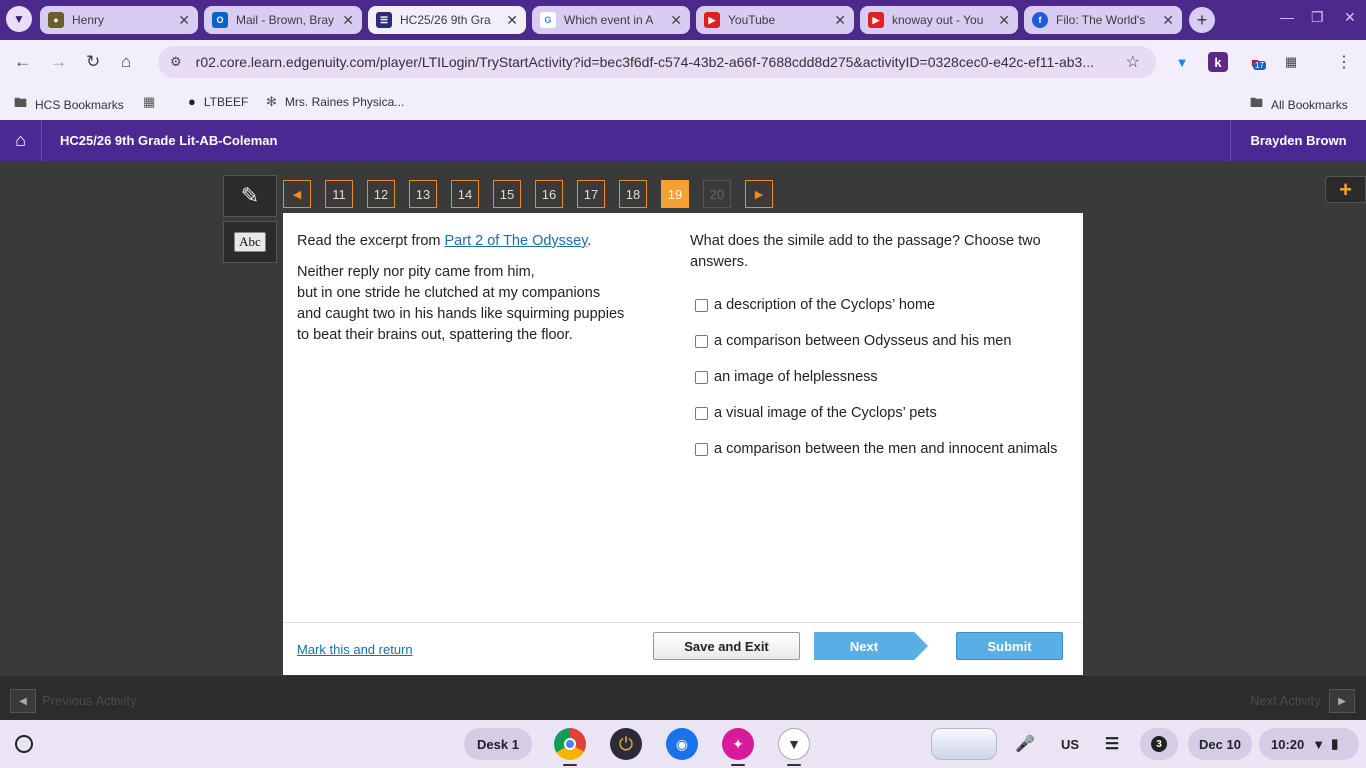  Describe the element at coordinates (507, 194) in the screenshot. I see `question-nav-item: 15` at that location.